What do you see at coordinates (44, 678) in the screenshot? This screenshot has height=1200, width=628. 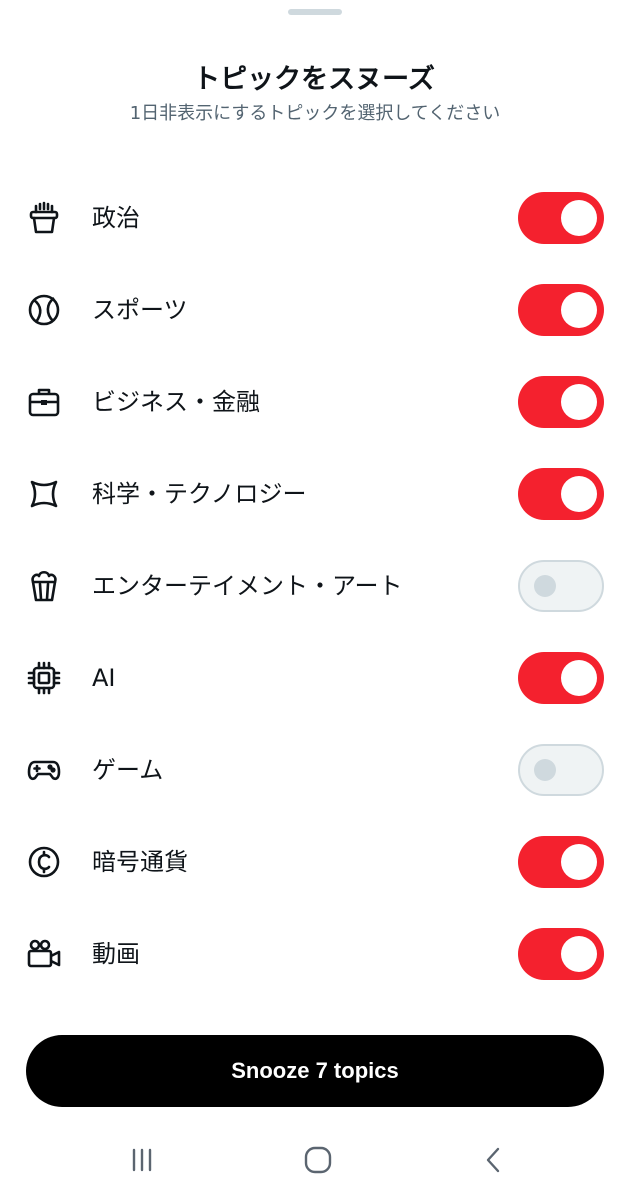 I see `chip-icon` at bounding box center [44, 678].